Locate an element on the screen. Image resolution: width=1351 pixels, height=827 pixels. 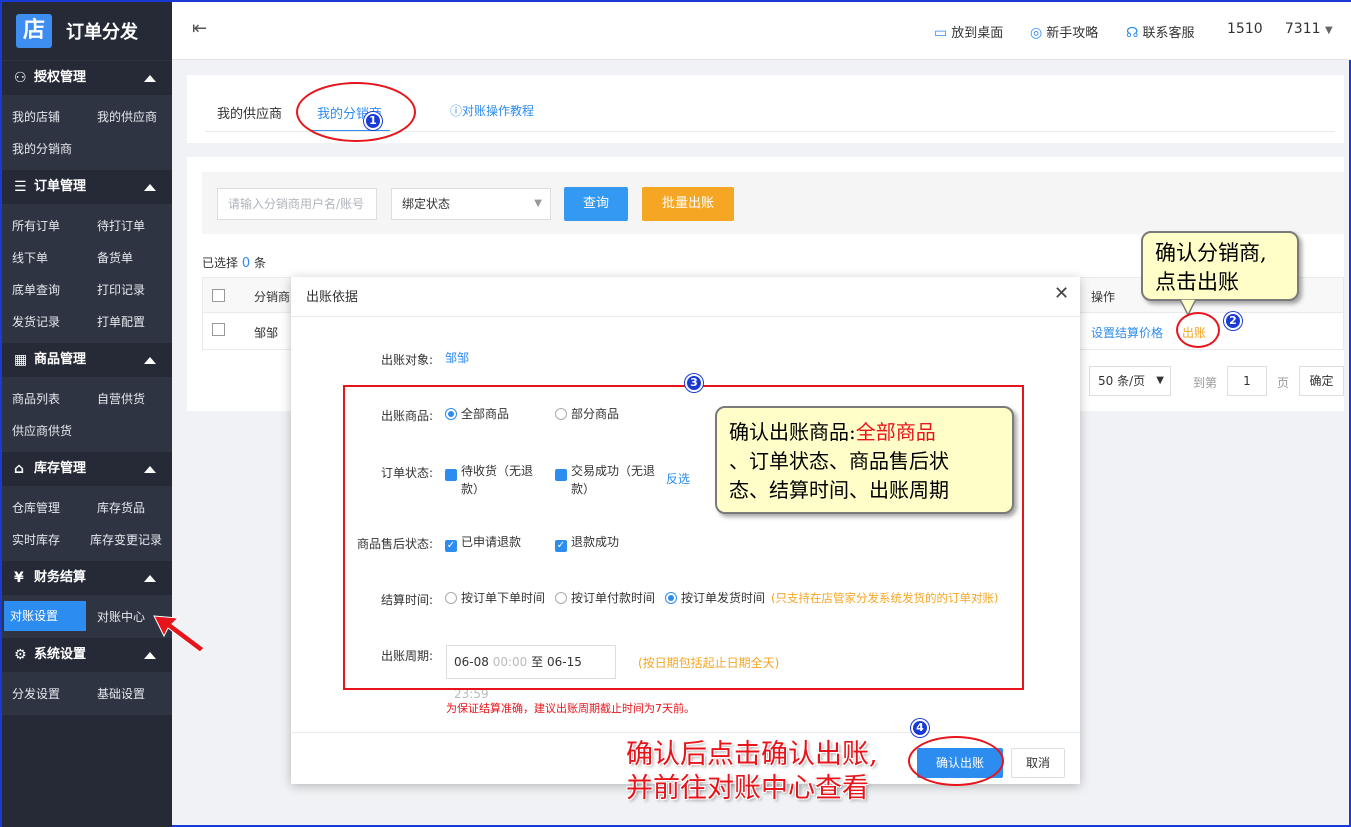
brand: 店 订单分发 is located at coordinates (87, 31).